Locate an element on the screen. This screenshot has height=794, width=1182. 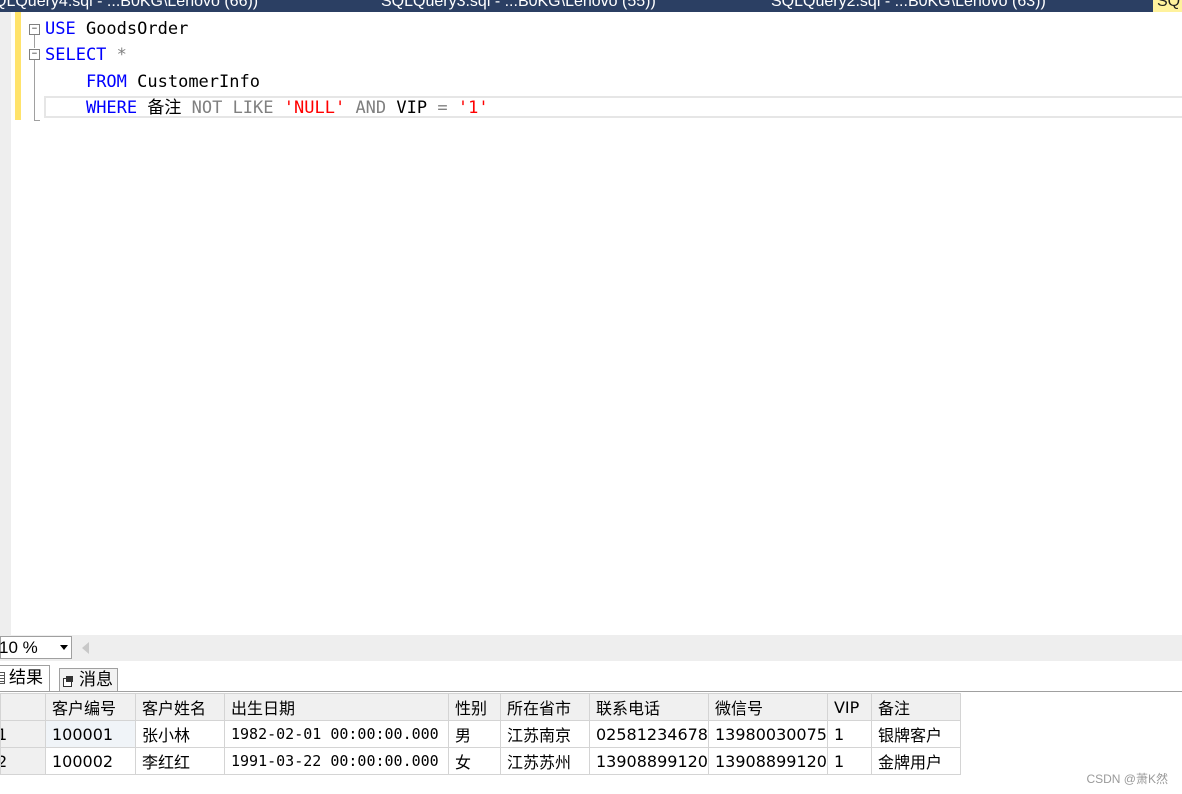
grid-cell: 李红红 is located at coordinates (180, 761).